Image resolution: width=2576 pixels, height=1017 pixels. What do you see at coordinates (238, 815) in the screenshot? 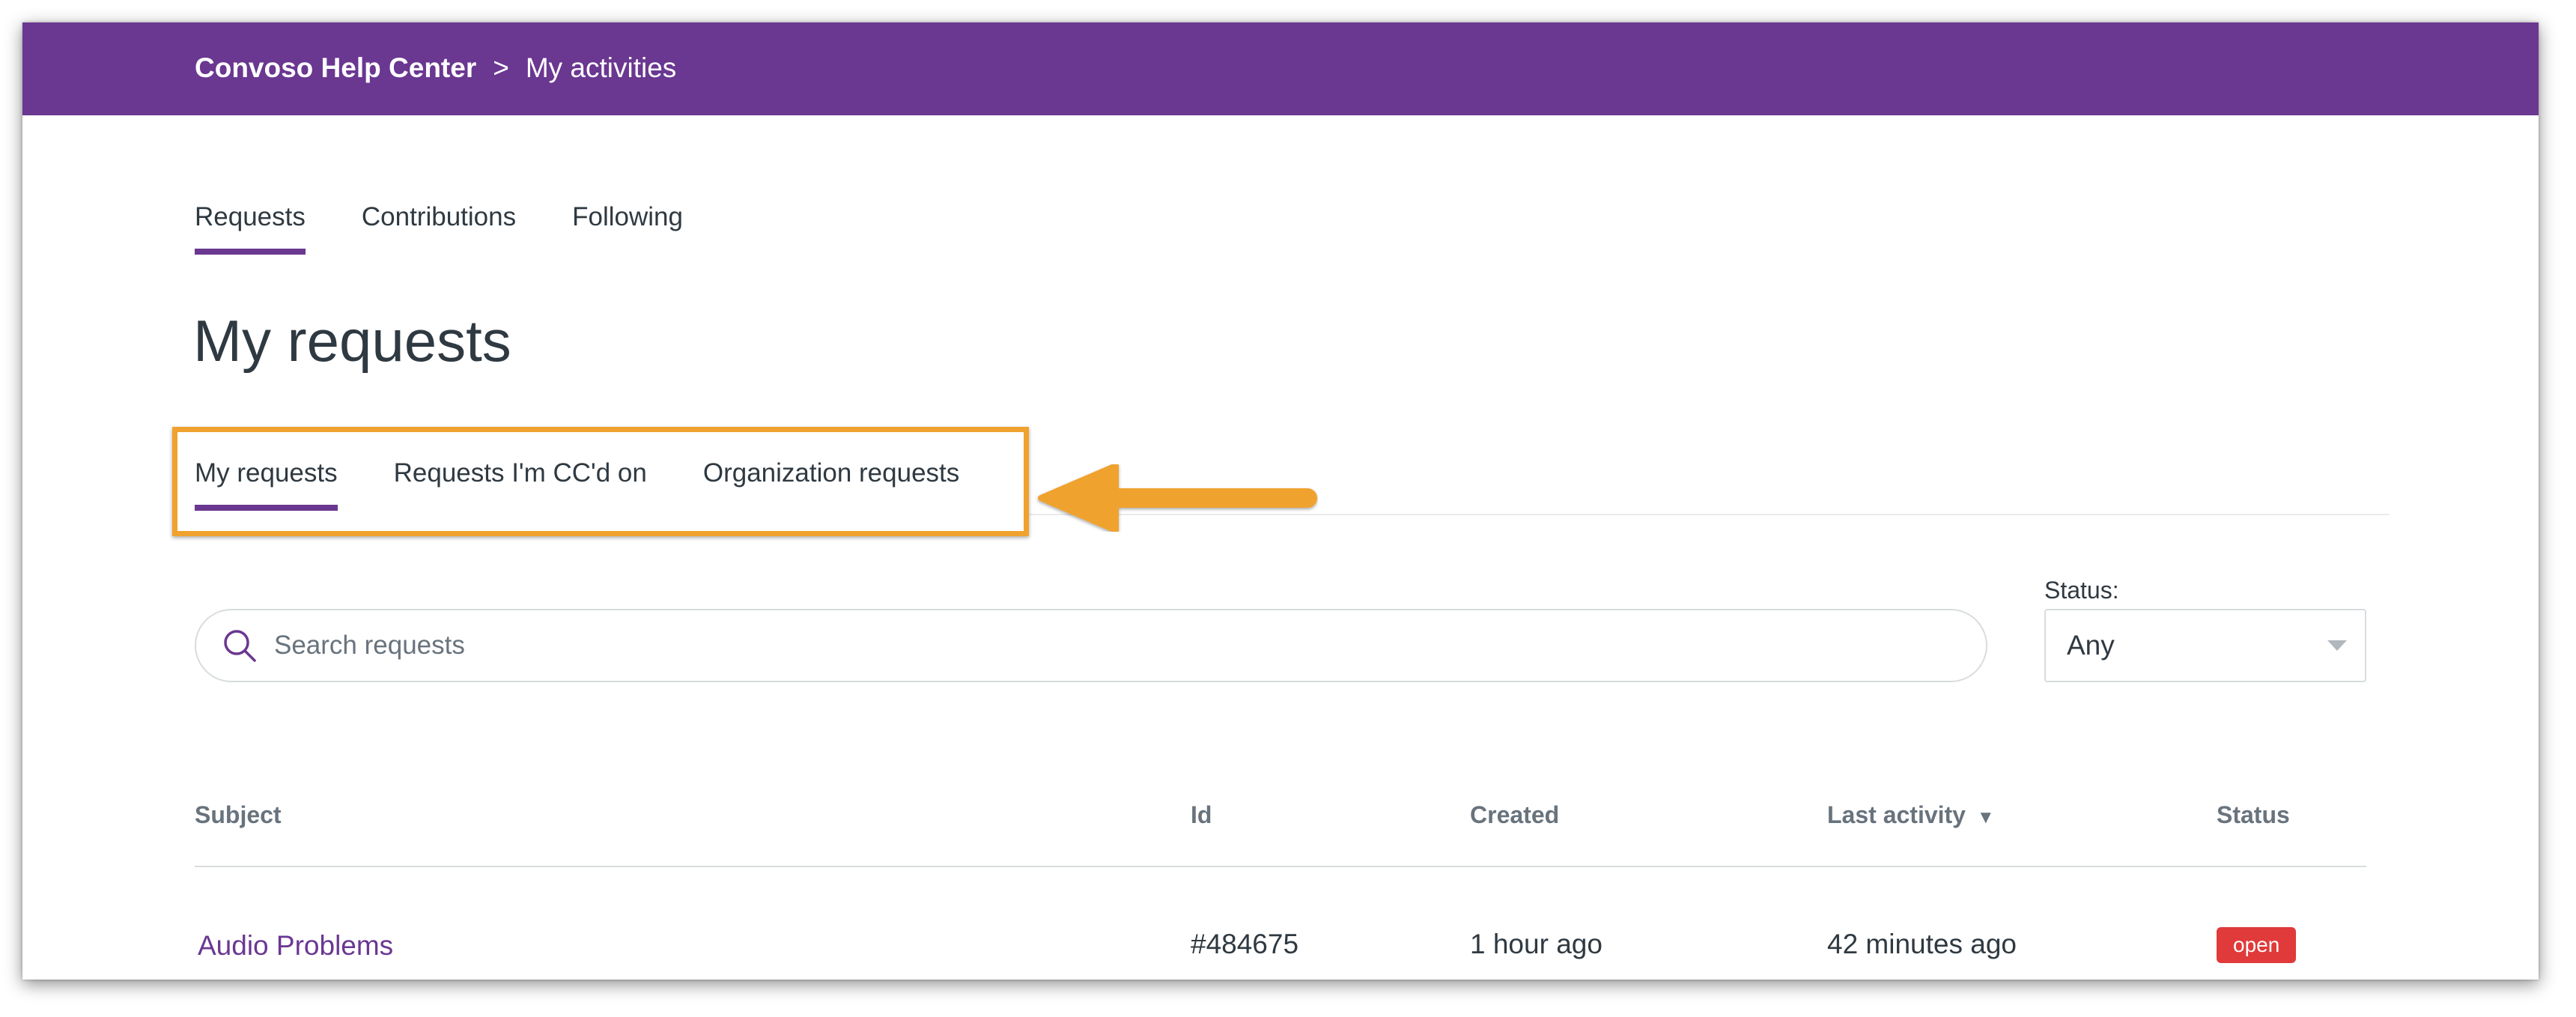
I see `column-header-subject: Subject` at bounding box center [238, 815].